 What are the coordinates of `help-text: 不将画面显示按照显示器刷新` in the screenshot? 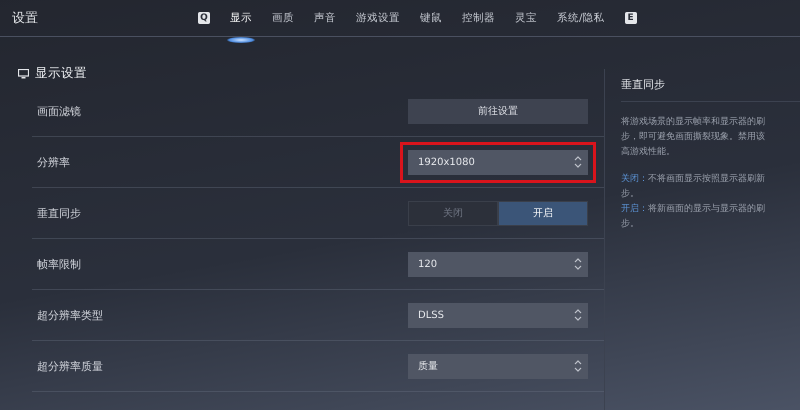 It's located at (706, 178).